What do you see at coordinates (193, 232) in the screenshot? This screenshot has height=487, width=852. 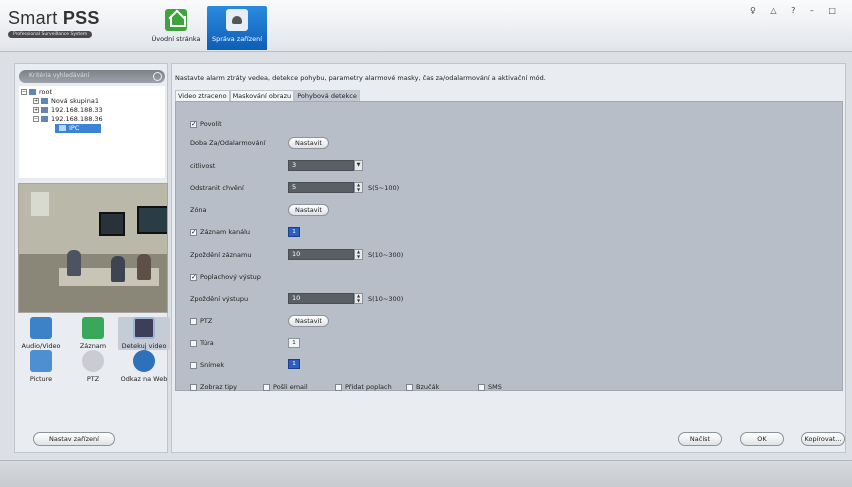 I see `channel-record-checkbox` at bounding box center [193, 232].